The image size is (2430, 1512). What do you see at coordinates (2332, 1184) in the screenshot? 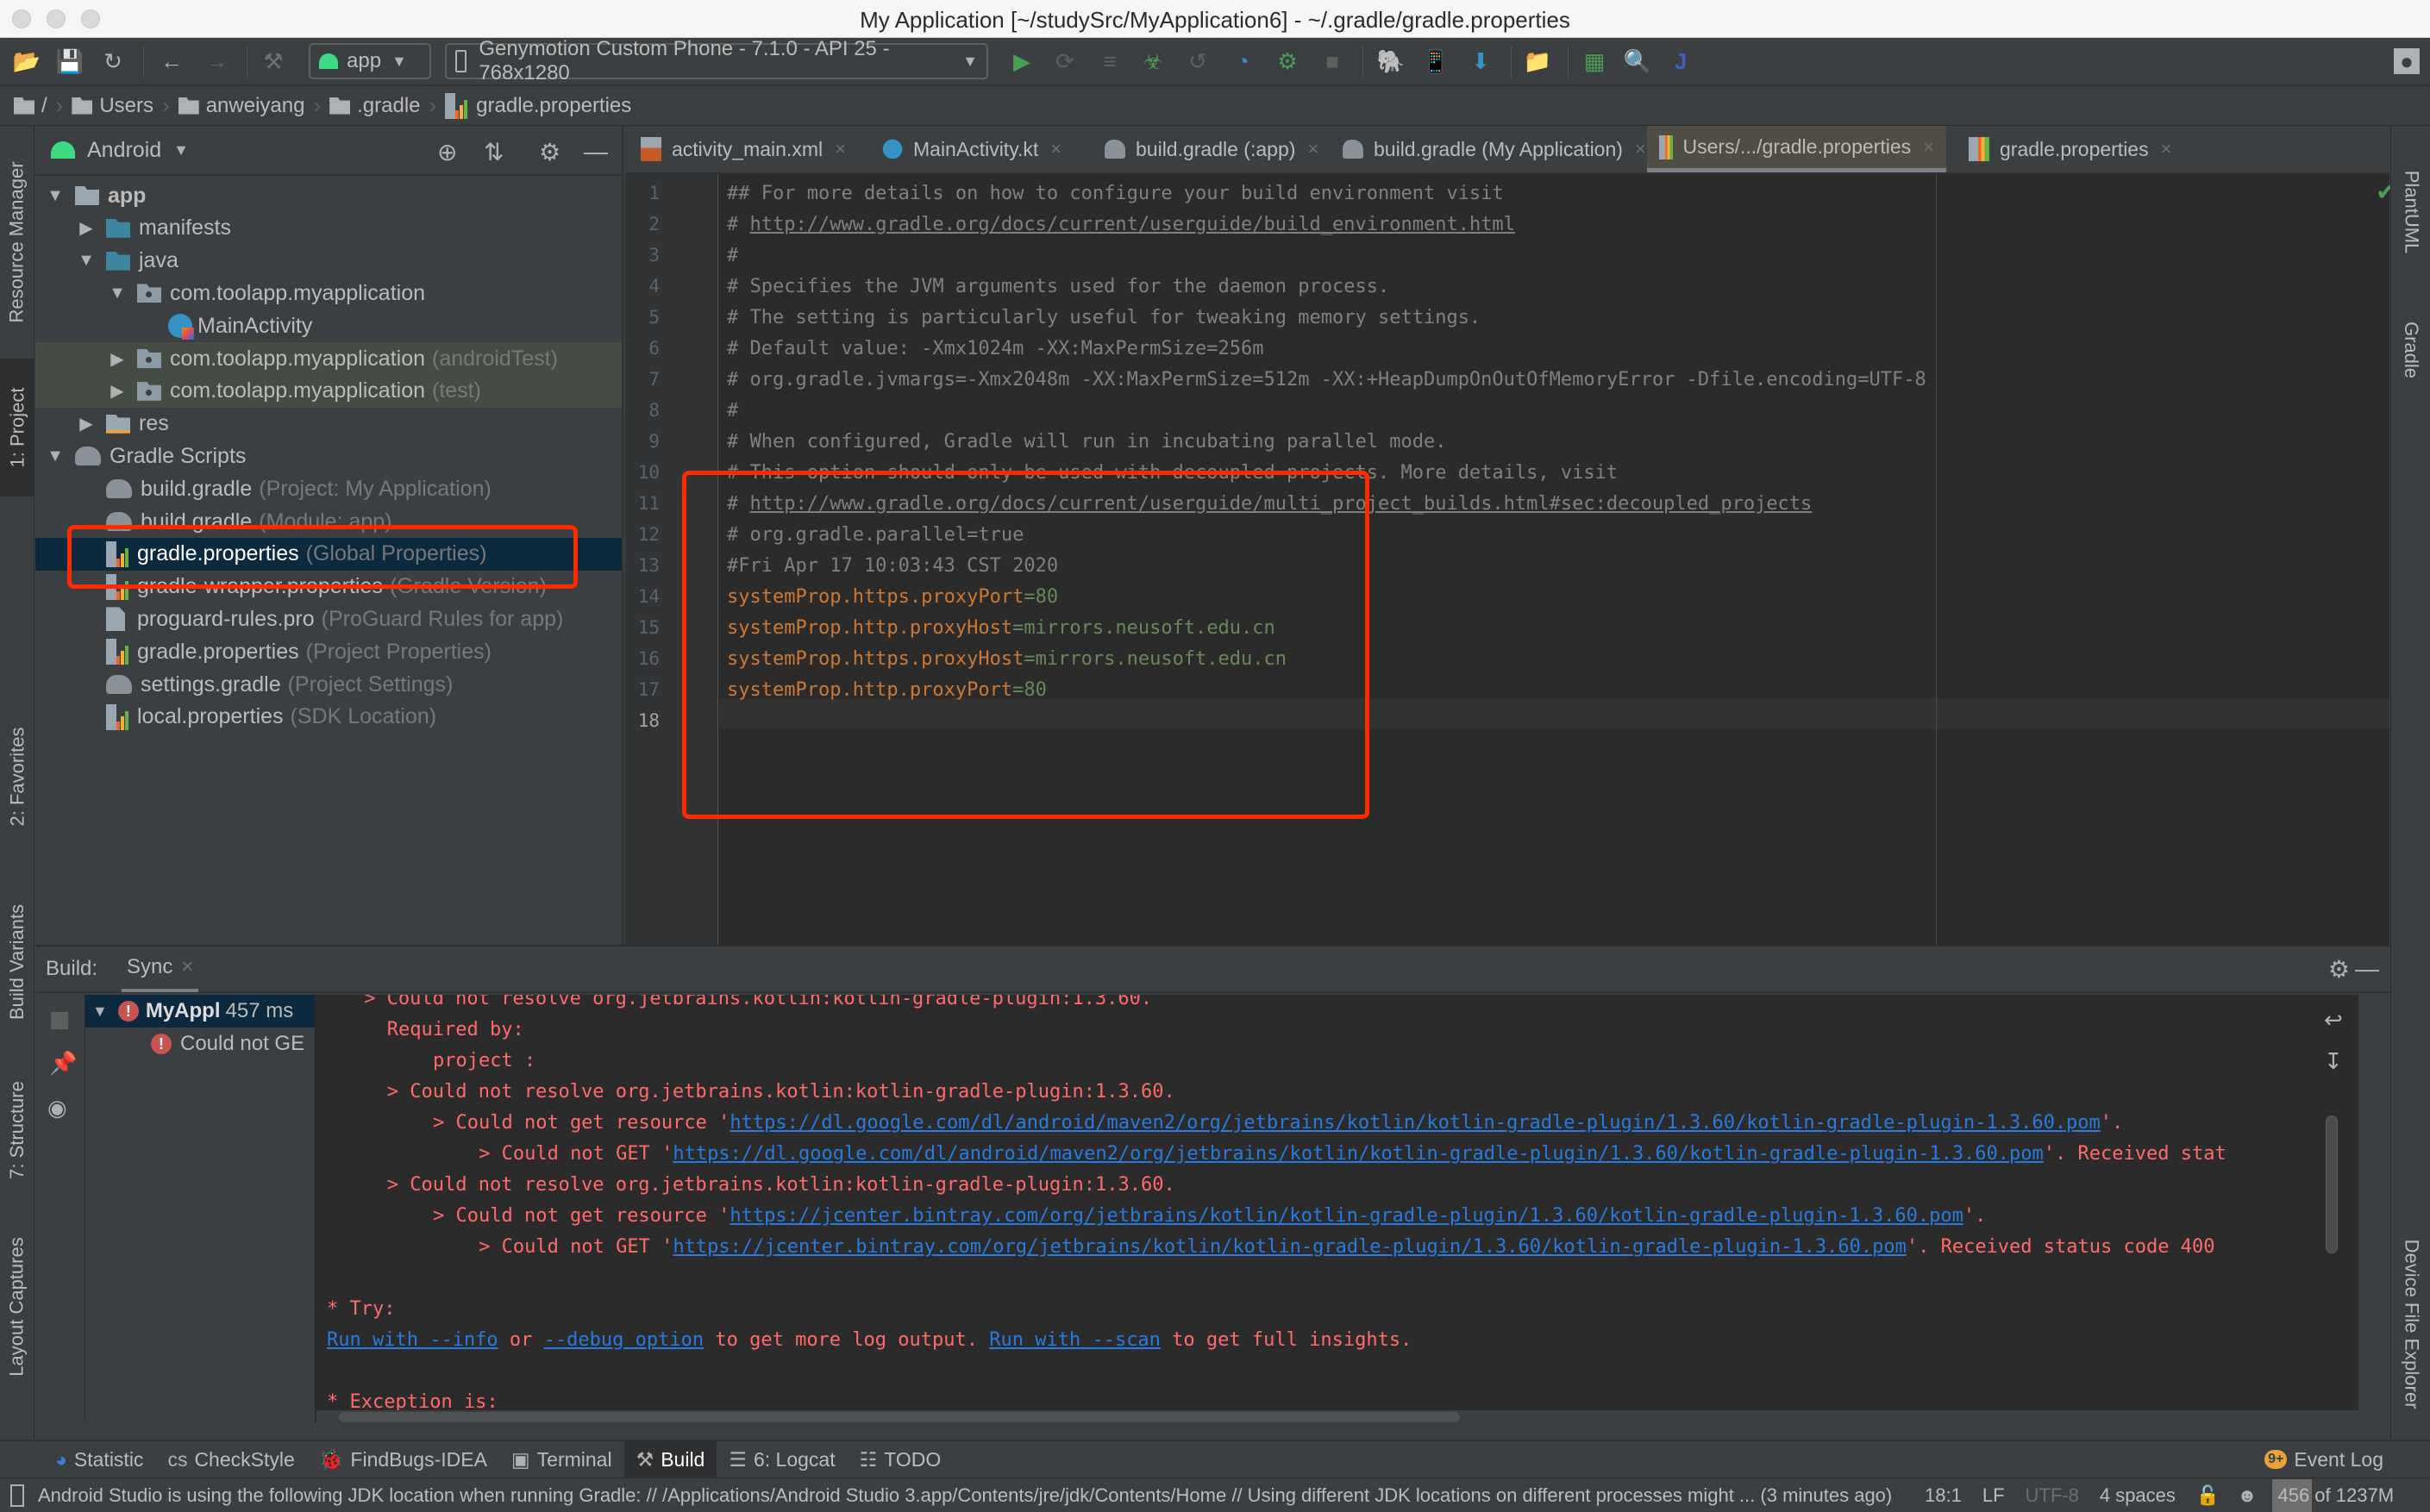
I see `console-vertical-scrollbar` at bounding box center [2332, 1184].